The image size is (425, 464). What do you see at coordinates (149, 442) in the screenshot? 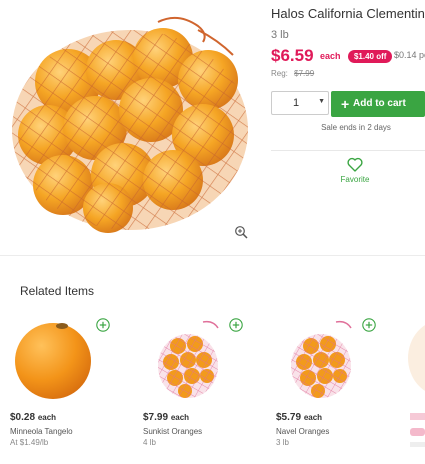
I see `item-unit: 4 lb` at bounding box center [149, 442].